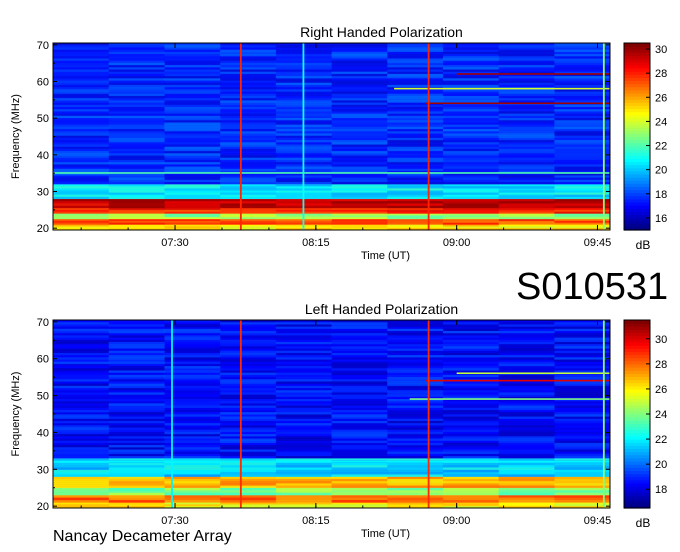 The height and width of the screenshot is (552, 680). What do you see at coordinates (385, 534) in the screenshot?
I see `x-axis-label: Time (UT)` at bounding box center [385, 534].